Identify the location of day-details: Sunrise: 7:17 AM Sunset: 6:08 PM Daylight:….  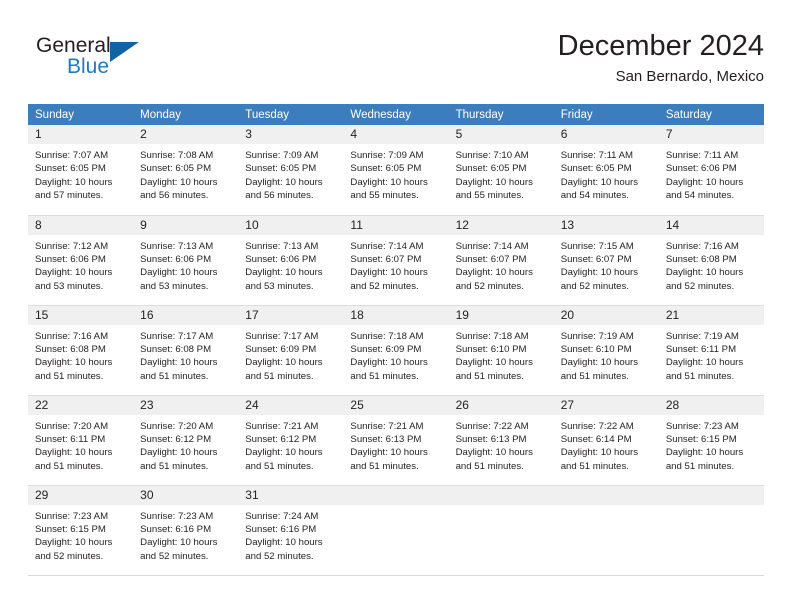
(185, 354).